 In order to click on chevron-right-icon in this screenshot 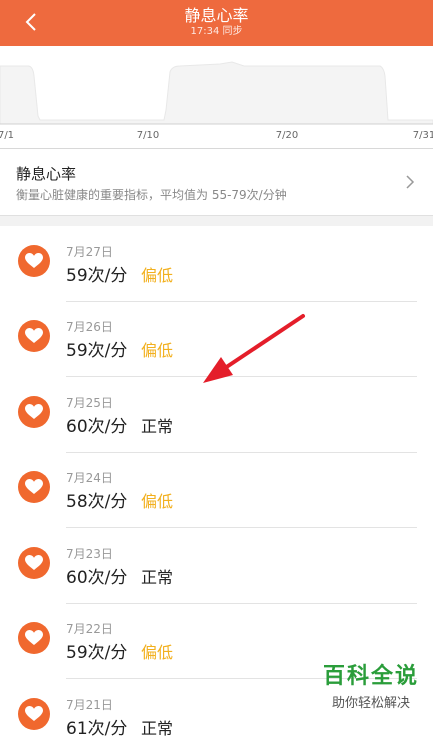, I will do `click(410, 182)`.